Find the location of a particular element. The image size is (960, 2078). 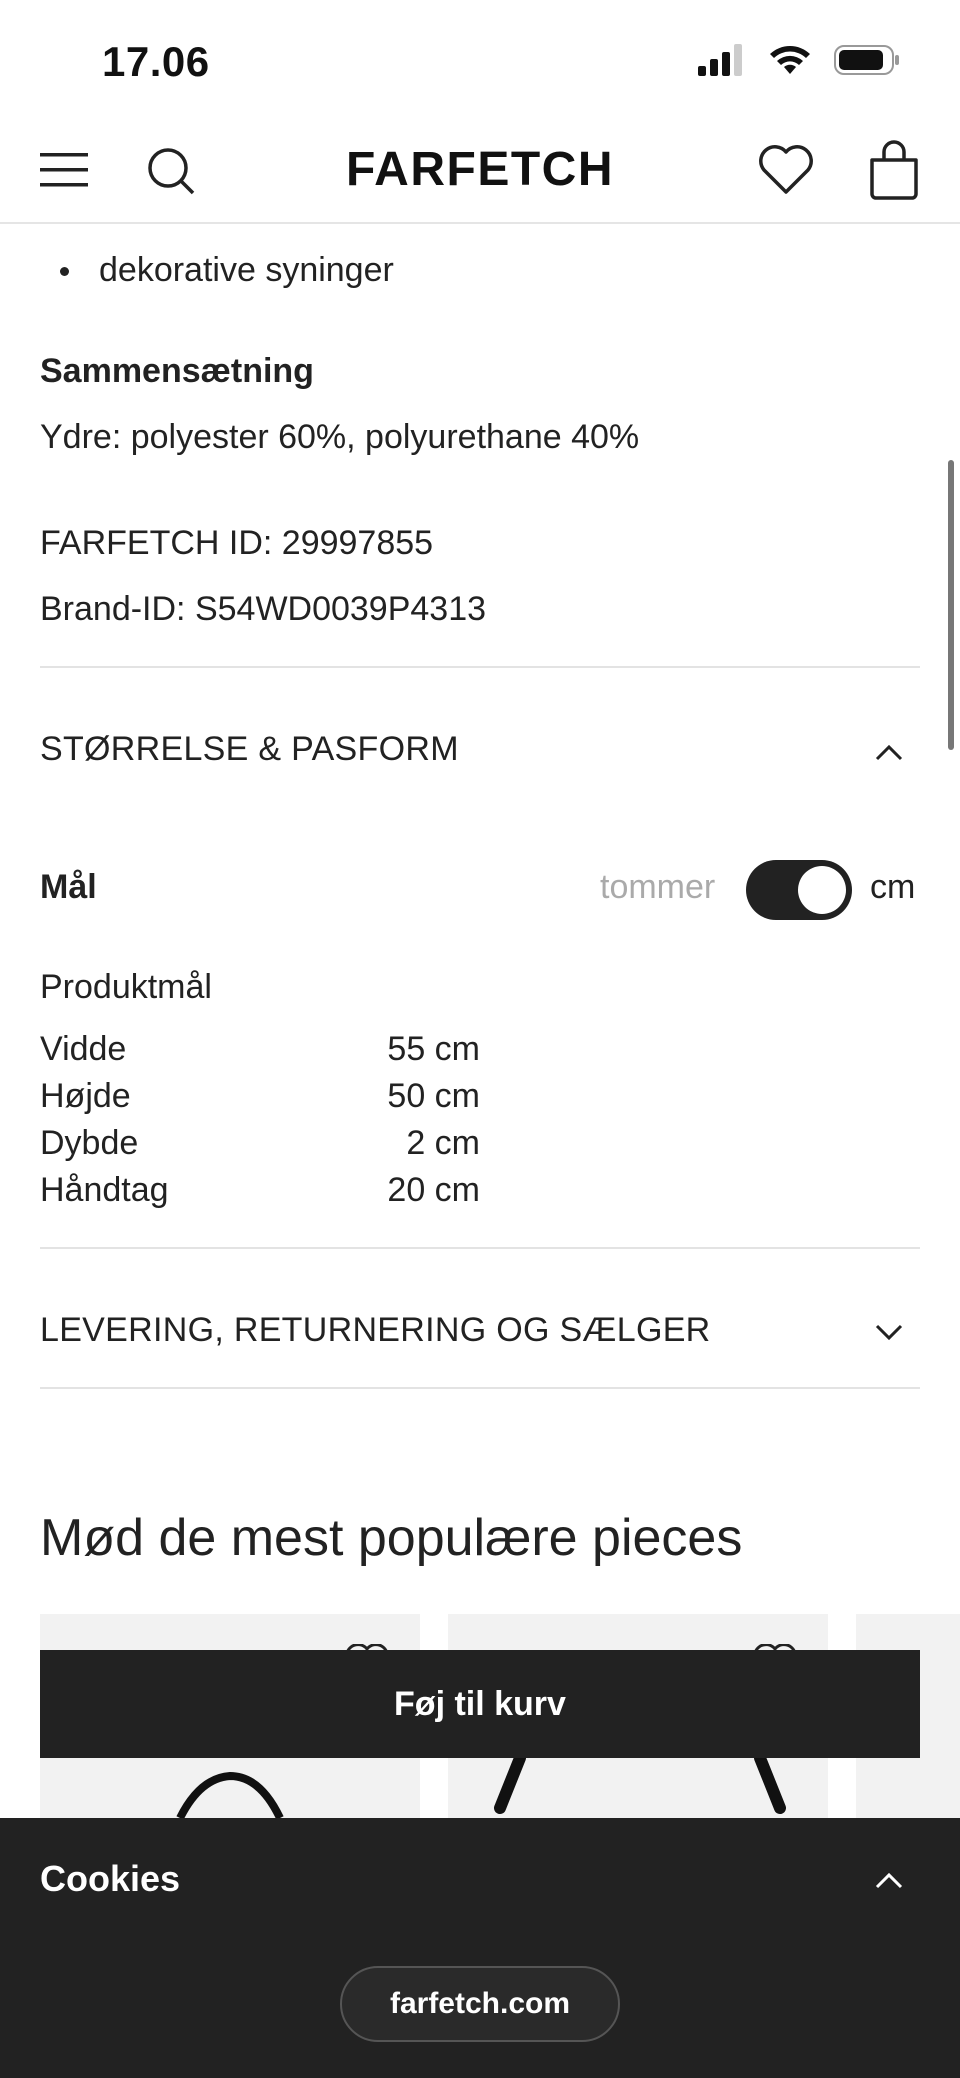

scrollbar is located at coordinates (951, 605).